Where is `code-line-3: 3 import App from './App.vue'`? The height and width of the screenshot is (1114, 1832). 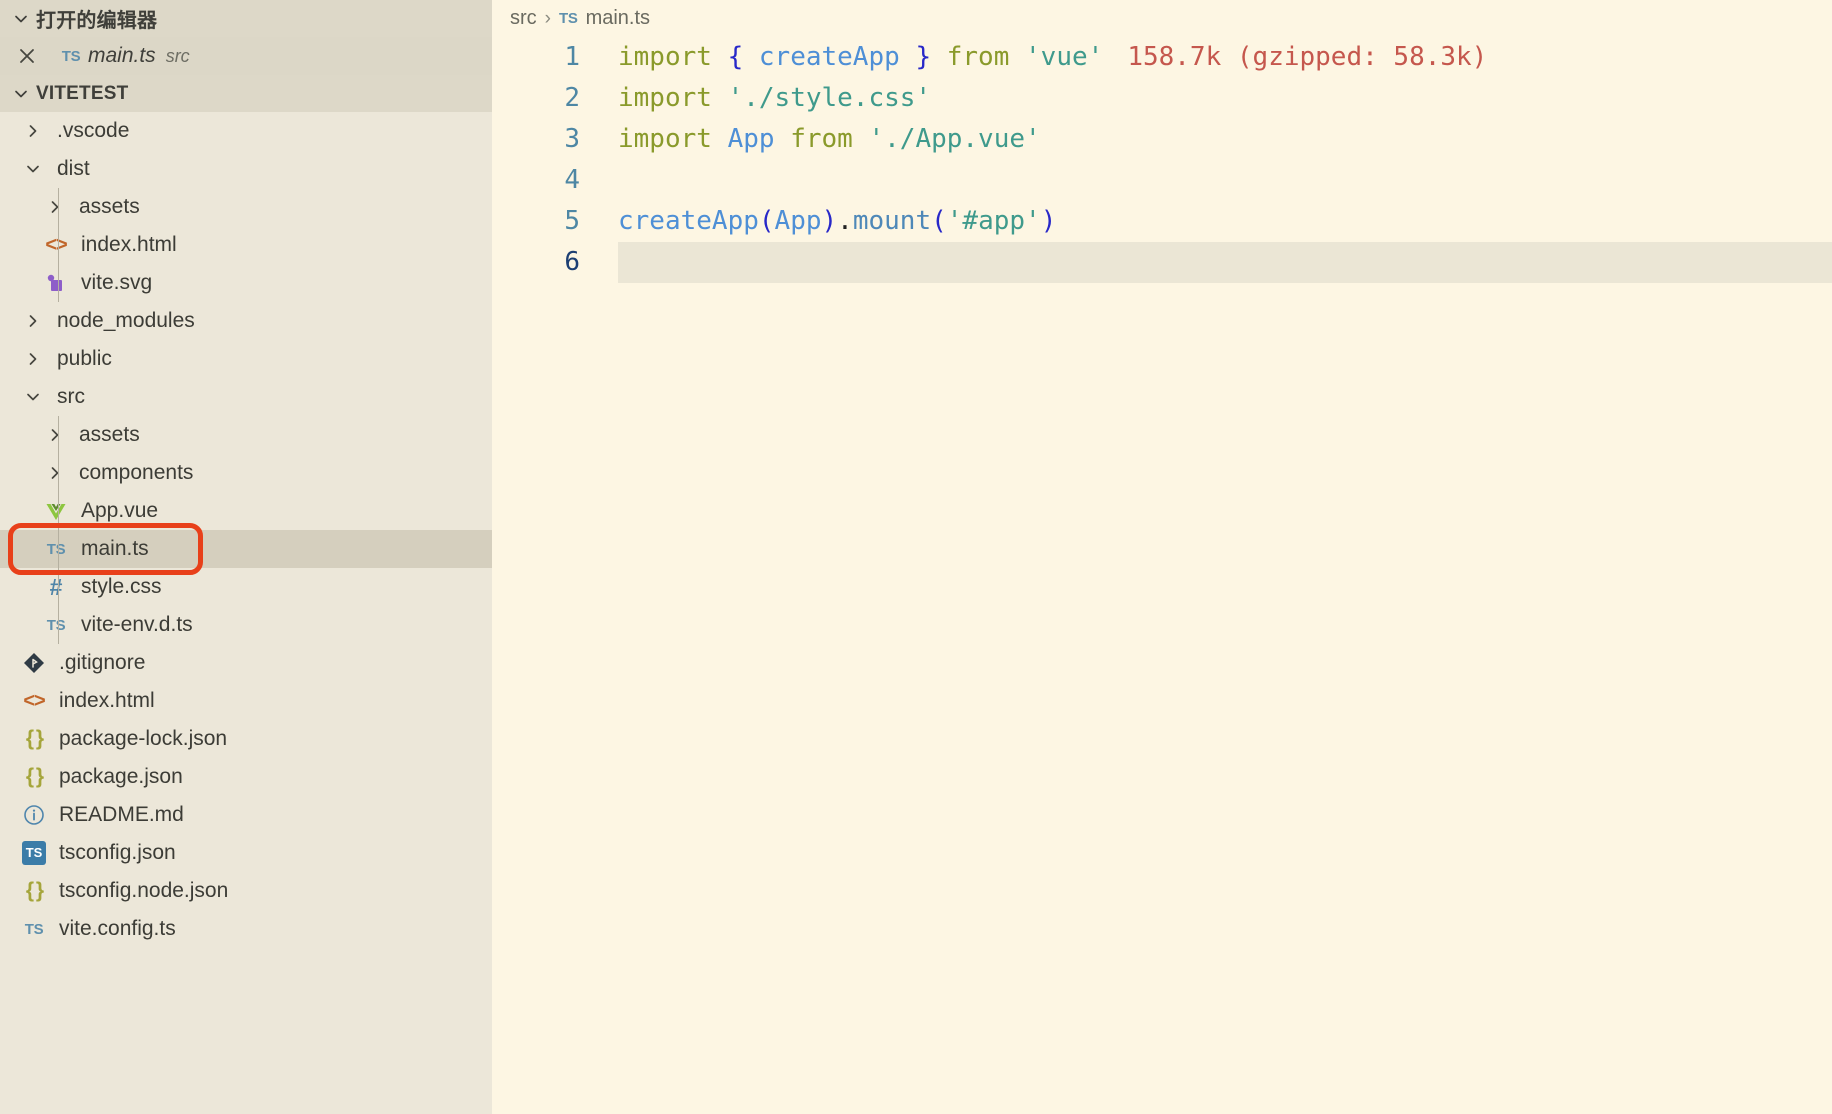 code-line-3: 3 import App from './App.vue' is located at coordinates (1162, 139).